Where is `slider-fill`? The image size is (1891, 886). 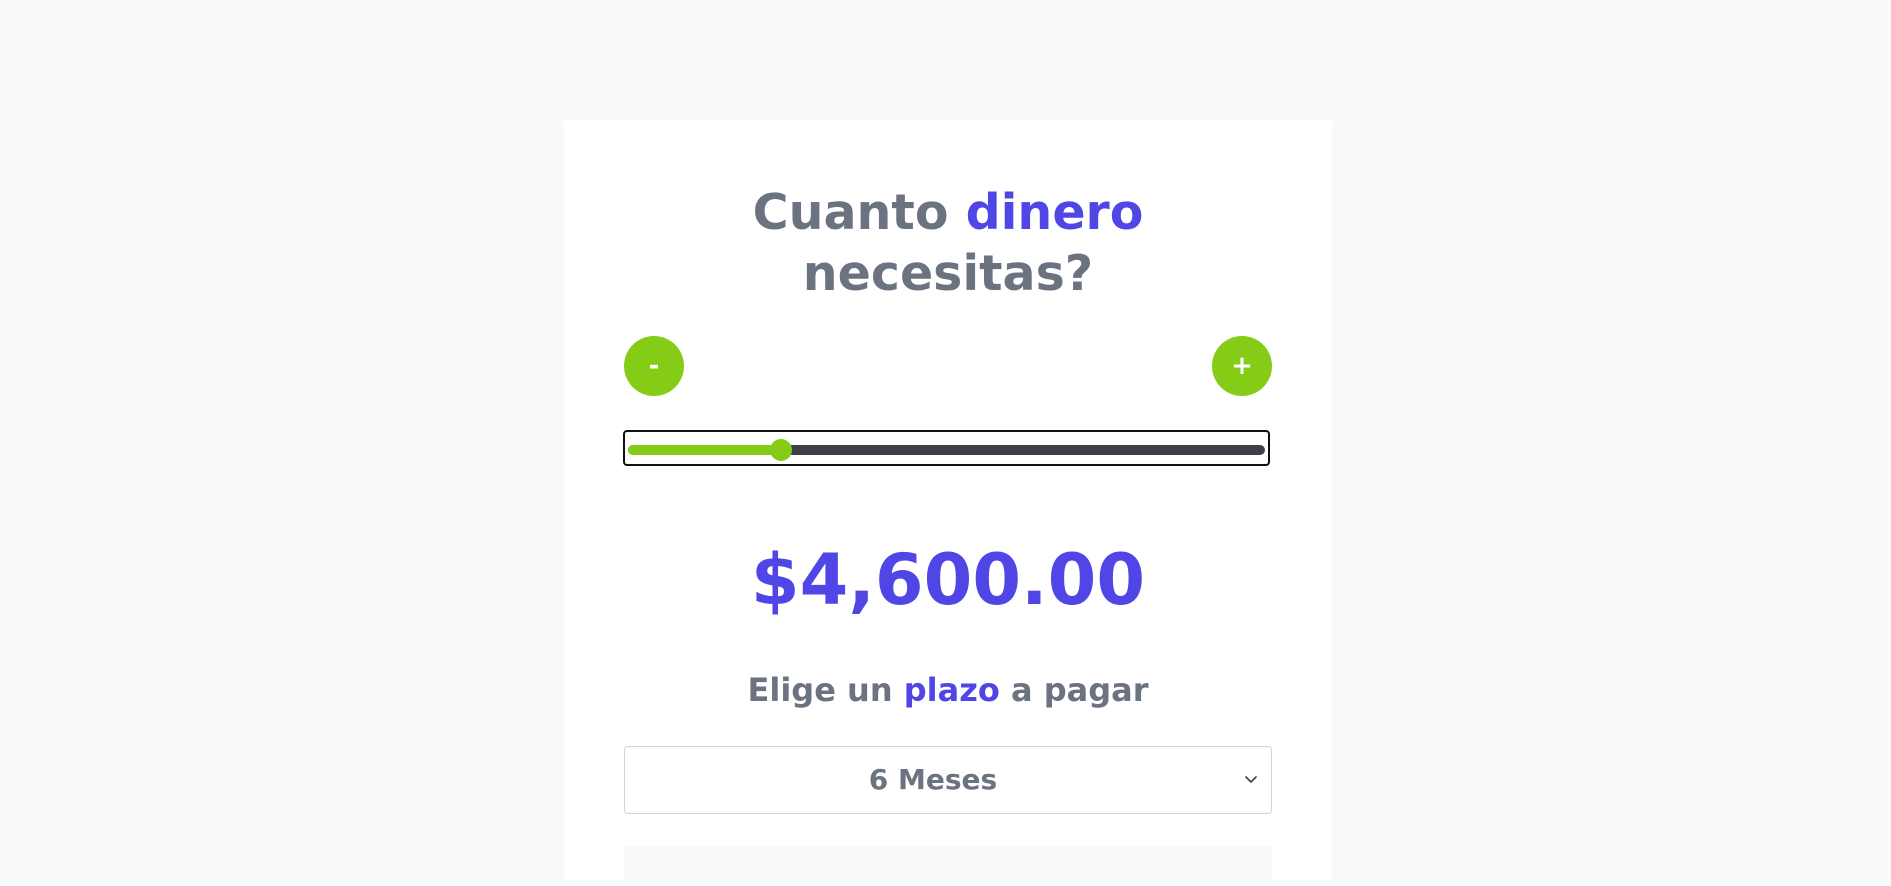
slider-fill is located at coordinates (704, 450).